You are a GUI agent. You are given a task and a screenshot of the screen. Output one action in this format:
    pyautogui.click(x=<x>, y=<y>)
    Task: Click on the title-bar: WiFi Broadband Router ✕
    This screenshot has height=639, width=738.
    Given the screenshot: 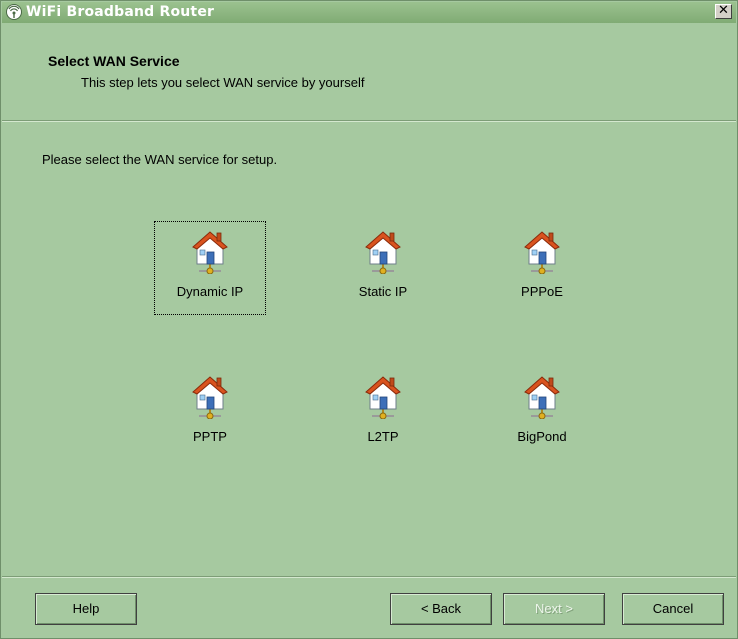 What is the action you would take?
    pyautogui.click(x=369, y=12)
    